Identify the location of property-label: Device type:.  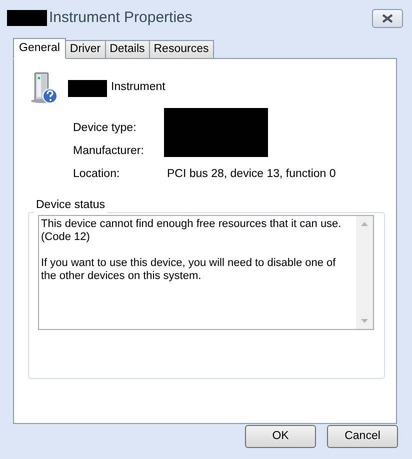
(105, 128).